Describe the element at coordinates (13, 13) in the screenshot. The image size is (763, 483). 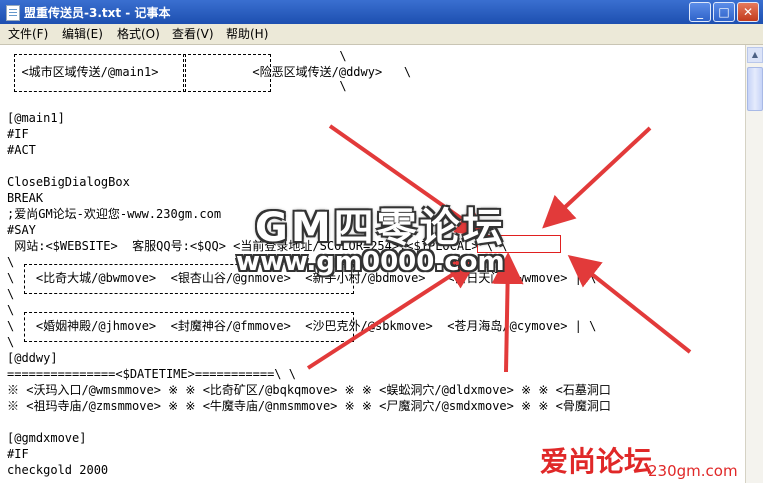
I see `notepad-icon` at that location.